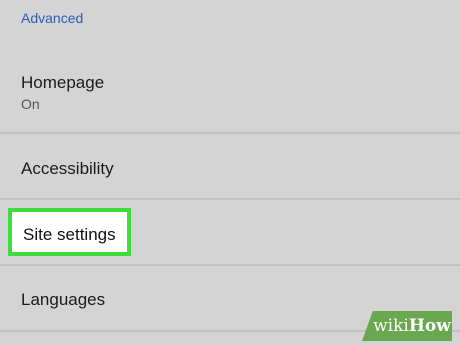 This screenshot has height=345, width=460. Describe the element at coordinates (30, 104) in the screenshot. I see `settings-item-sublabel: On` at that location.